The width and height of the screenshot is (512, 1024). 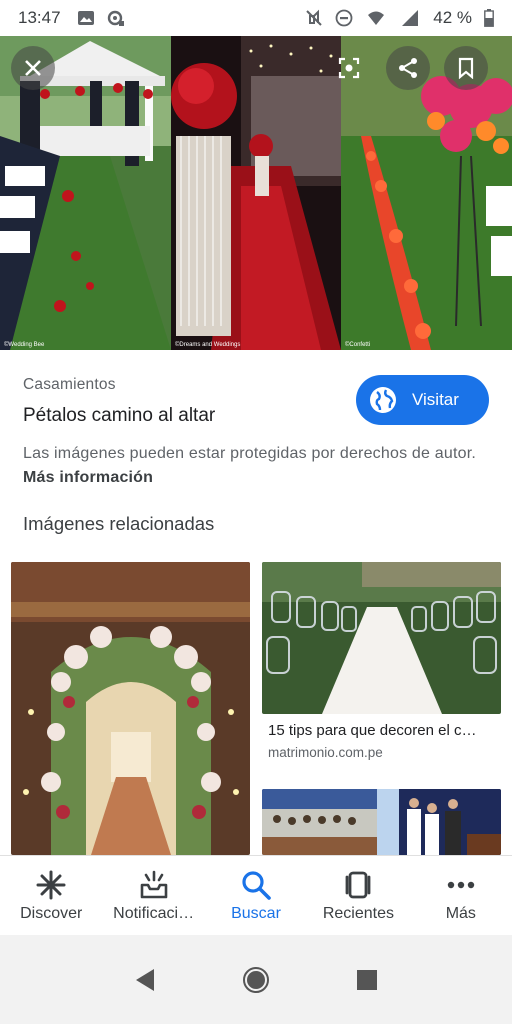 I want to click on asterisk-icon, so click(x=51, y=884).